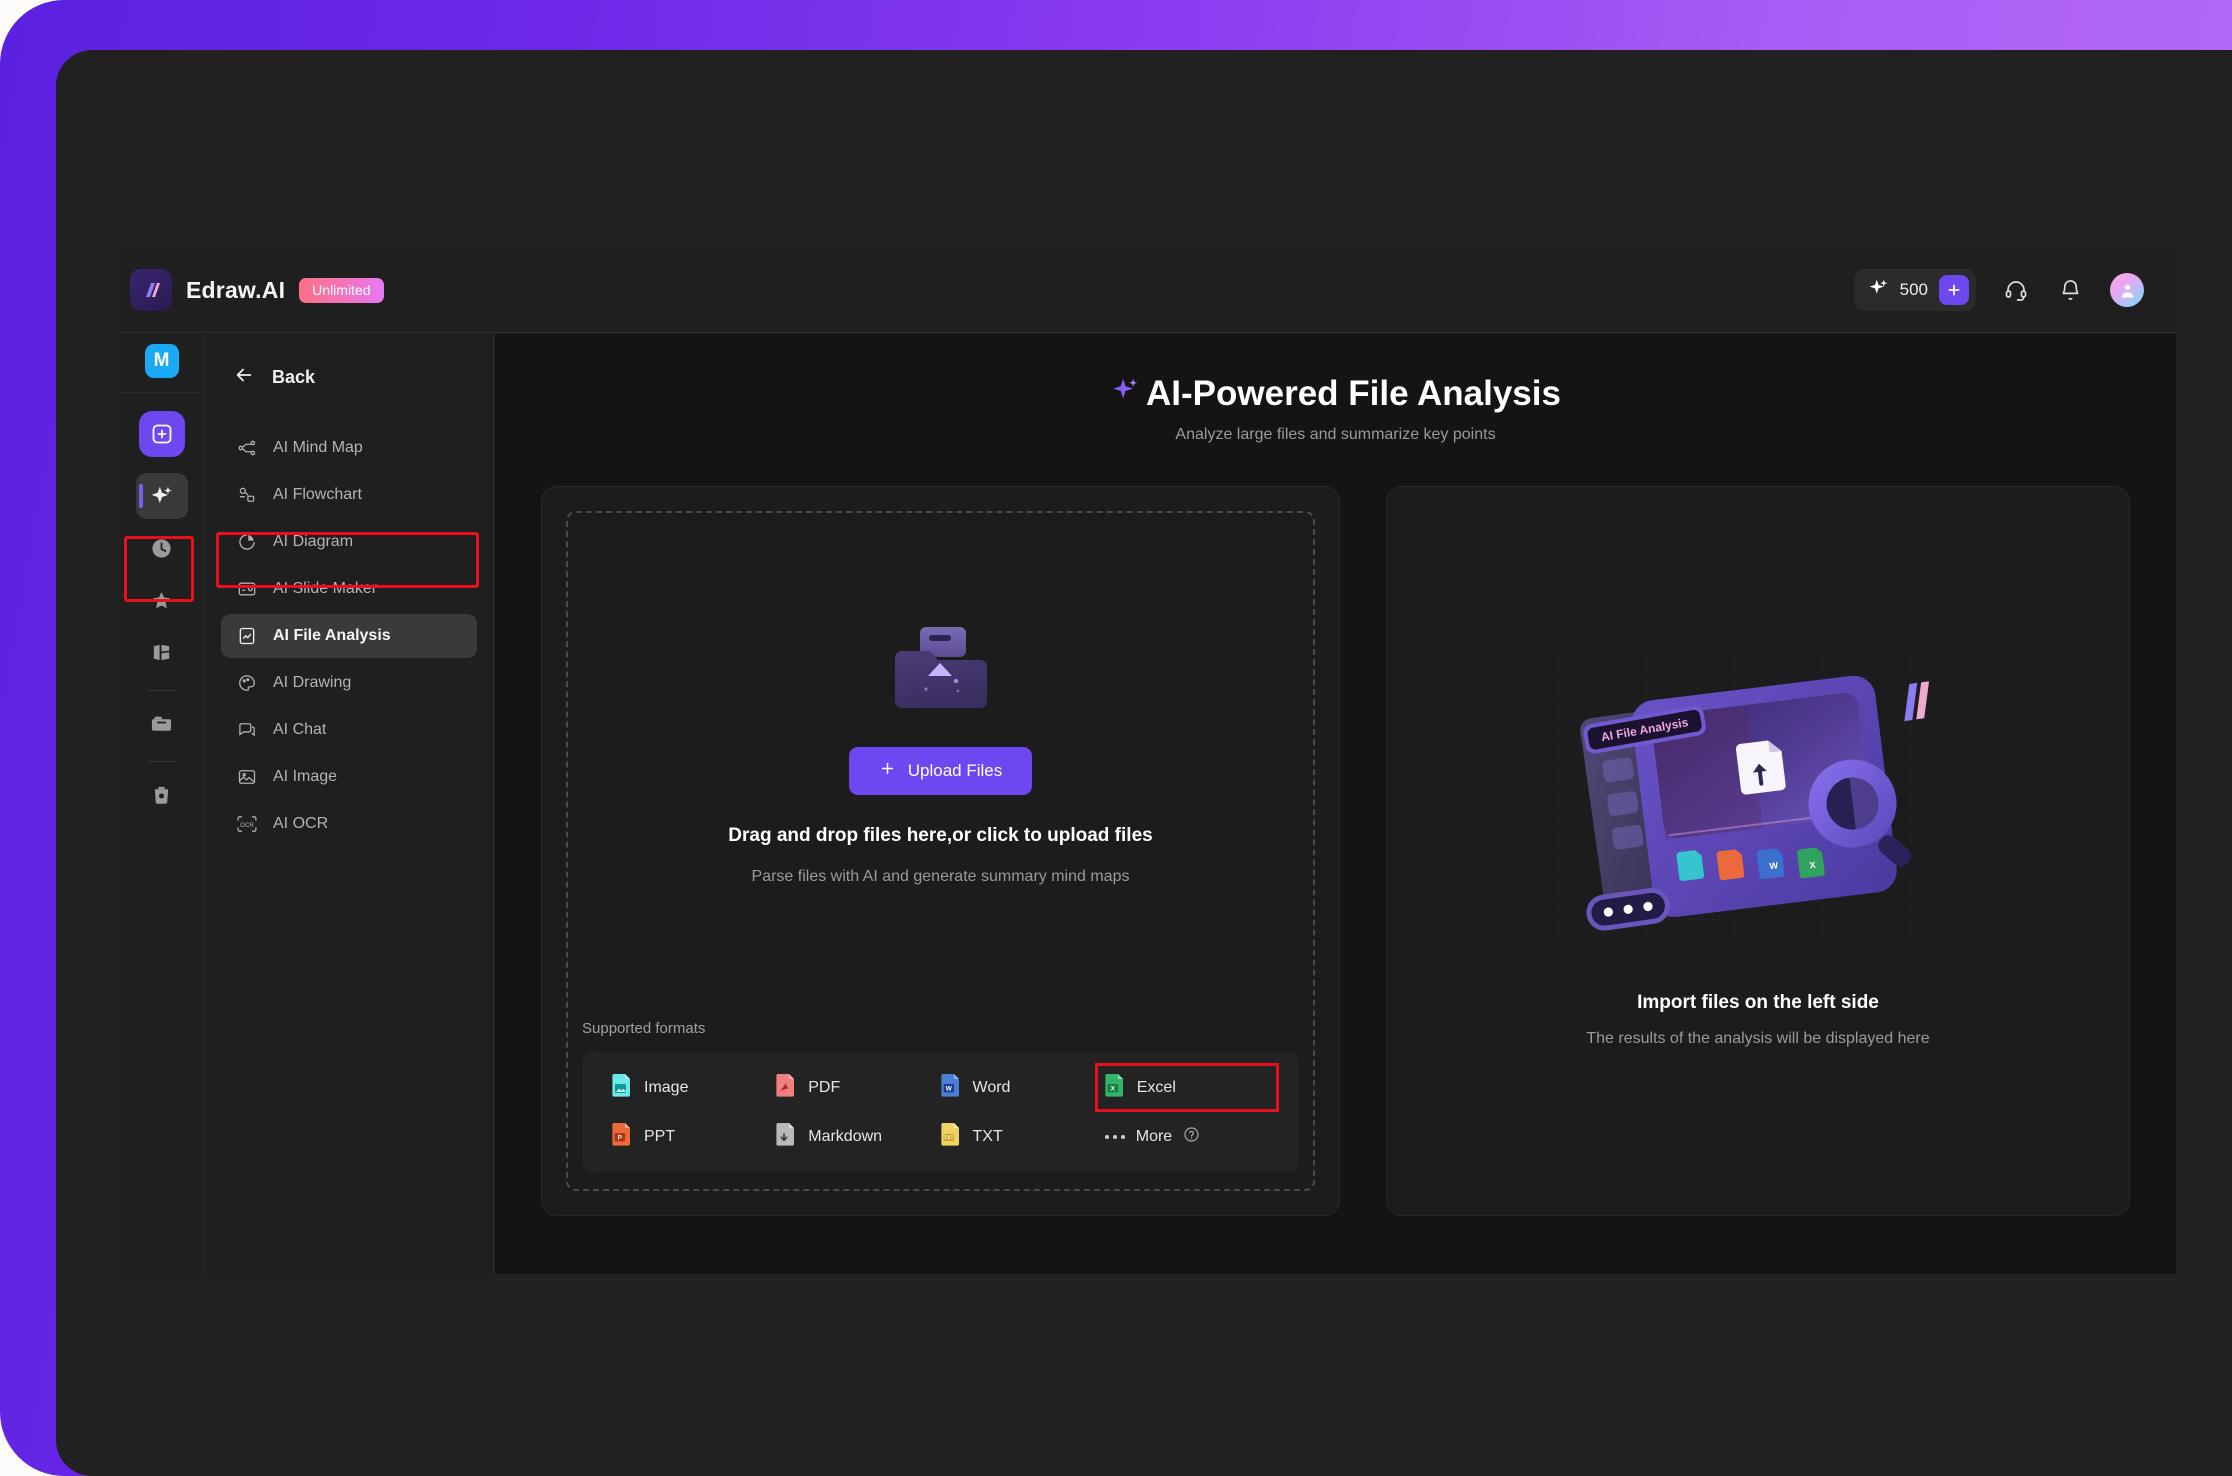  What do you see at coordinates (236, 289) in the screenshot?
I see `brand-name: Edraw.AI` at bounding box center [236, 289].